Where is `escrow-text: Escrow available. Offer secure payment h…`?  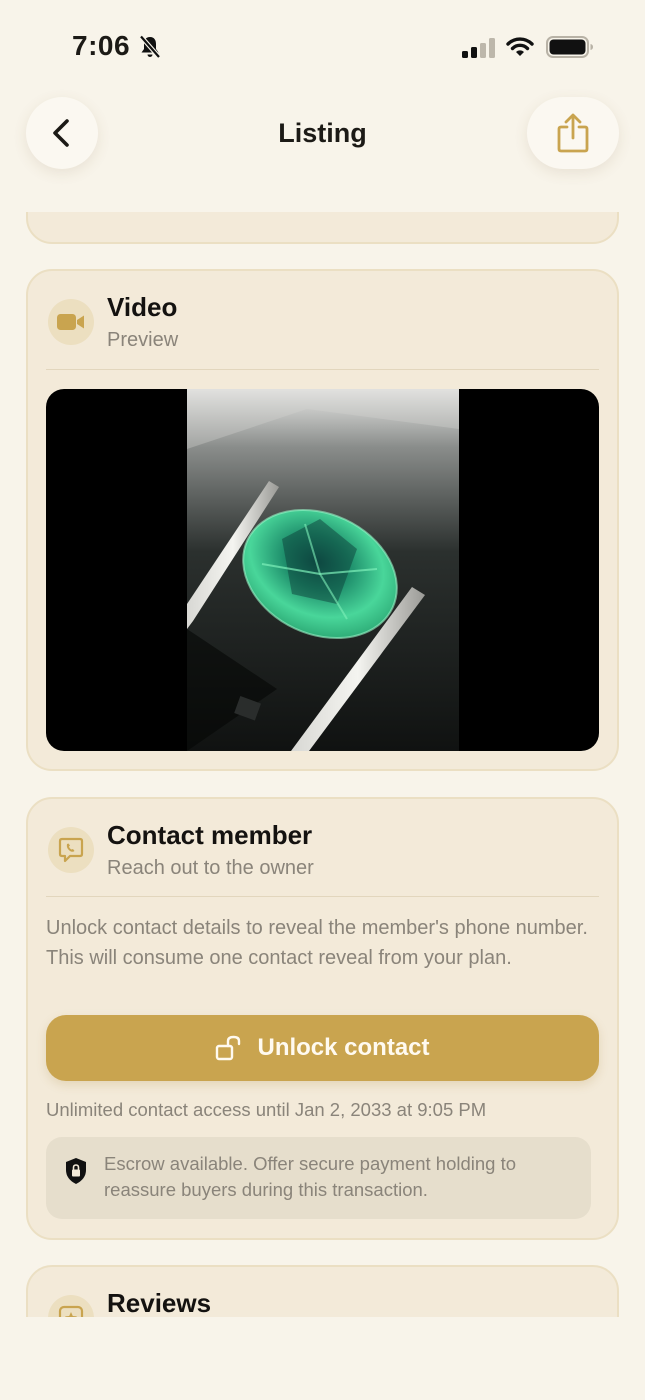 escrow-text: Escrow available. Offer secure payment h… is located at coordinates (310, 1176).